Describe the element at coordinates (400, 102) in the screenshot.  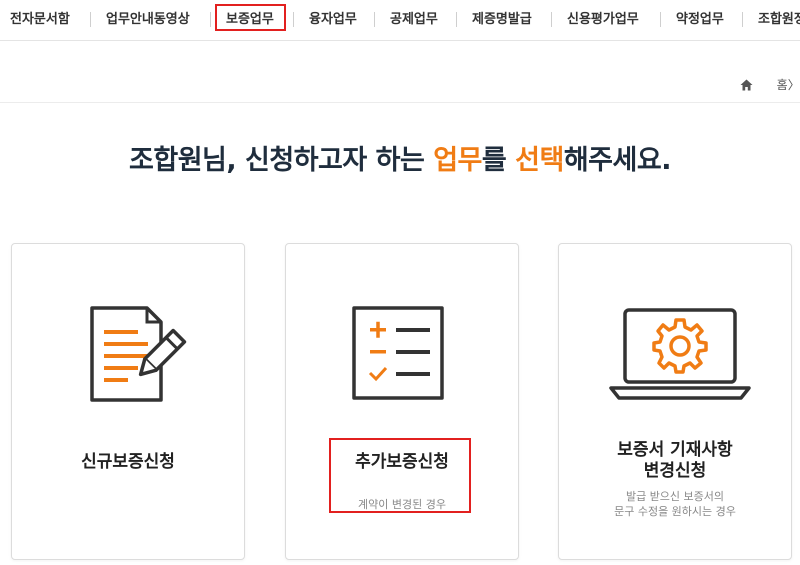
I see `divider` at that location.